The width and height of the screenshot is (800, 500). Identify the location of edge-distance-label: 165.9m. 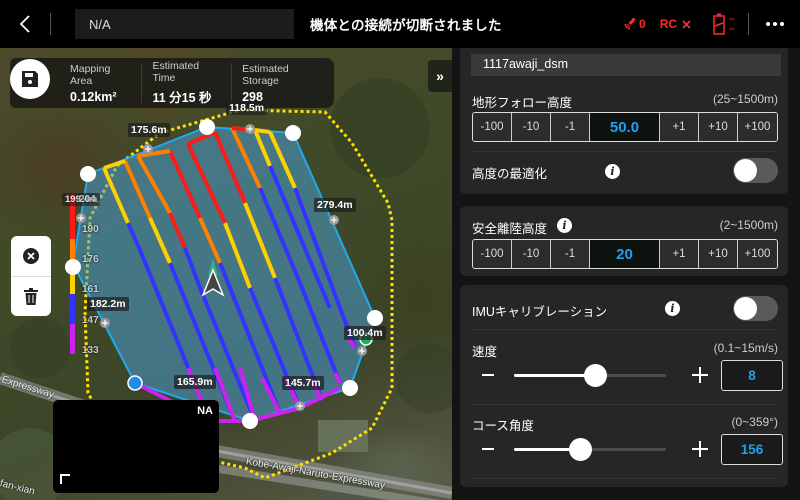
(195, 382).